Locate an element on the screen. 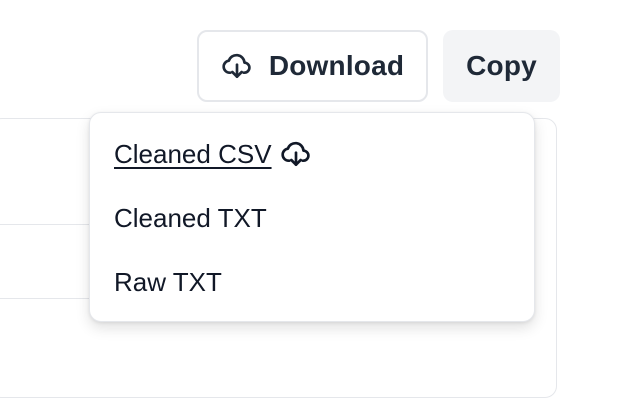 This screenshot has width=622, height=398. download-button: Download is located at coordinates (312, 66).